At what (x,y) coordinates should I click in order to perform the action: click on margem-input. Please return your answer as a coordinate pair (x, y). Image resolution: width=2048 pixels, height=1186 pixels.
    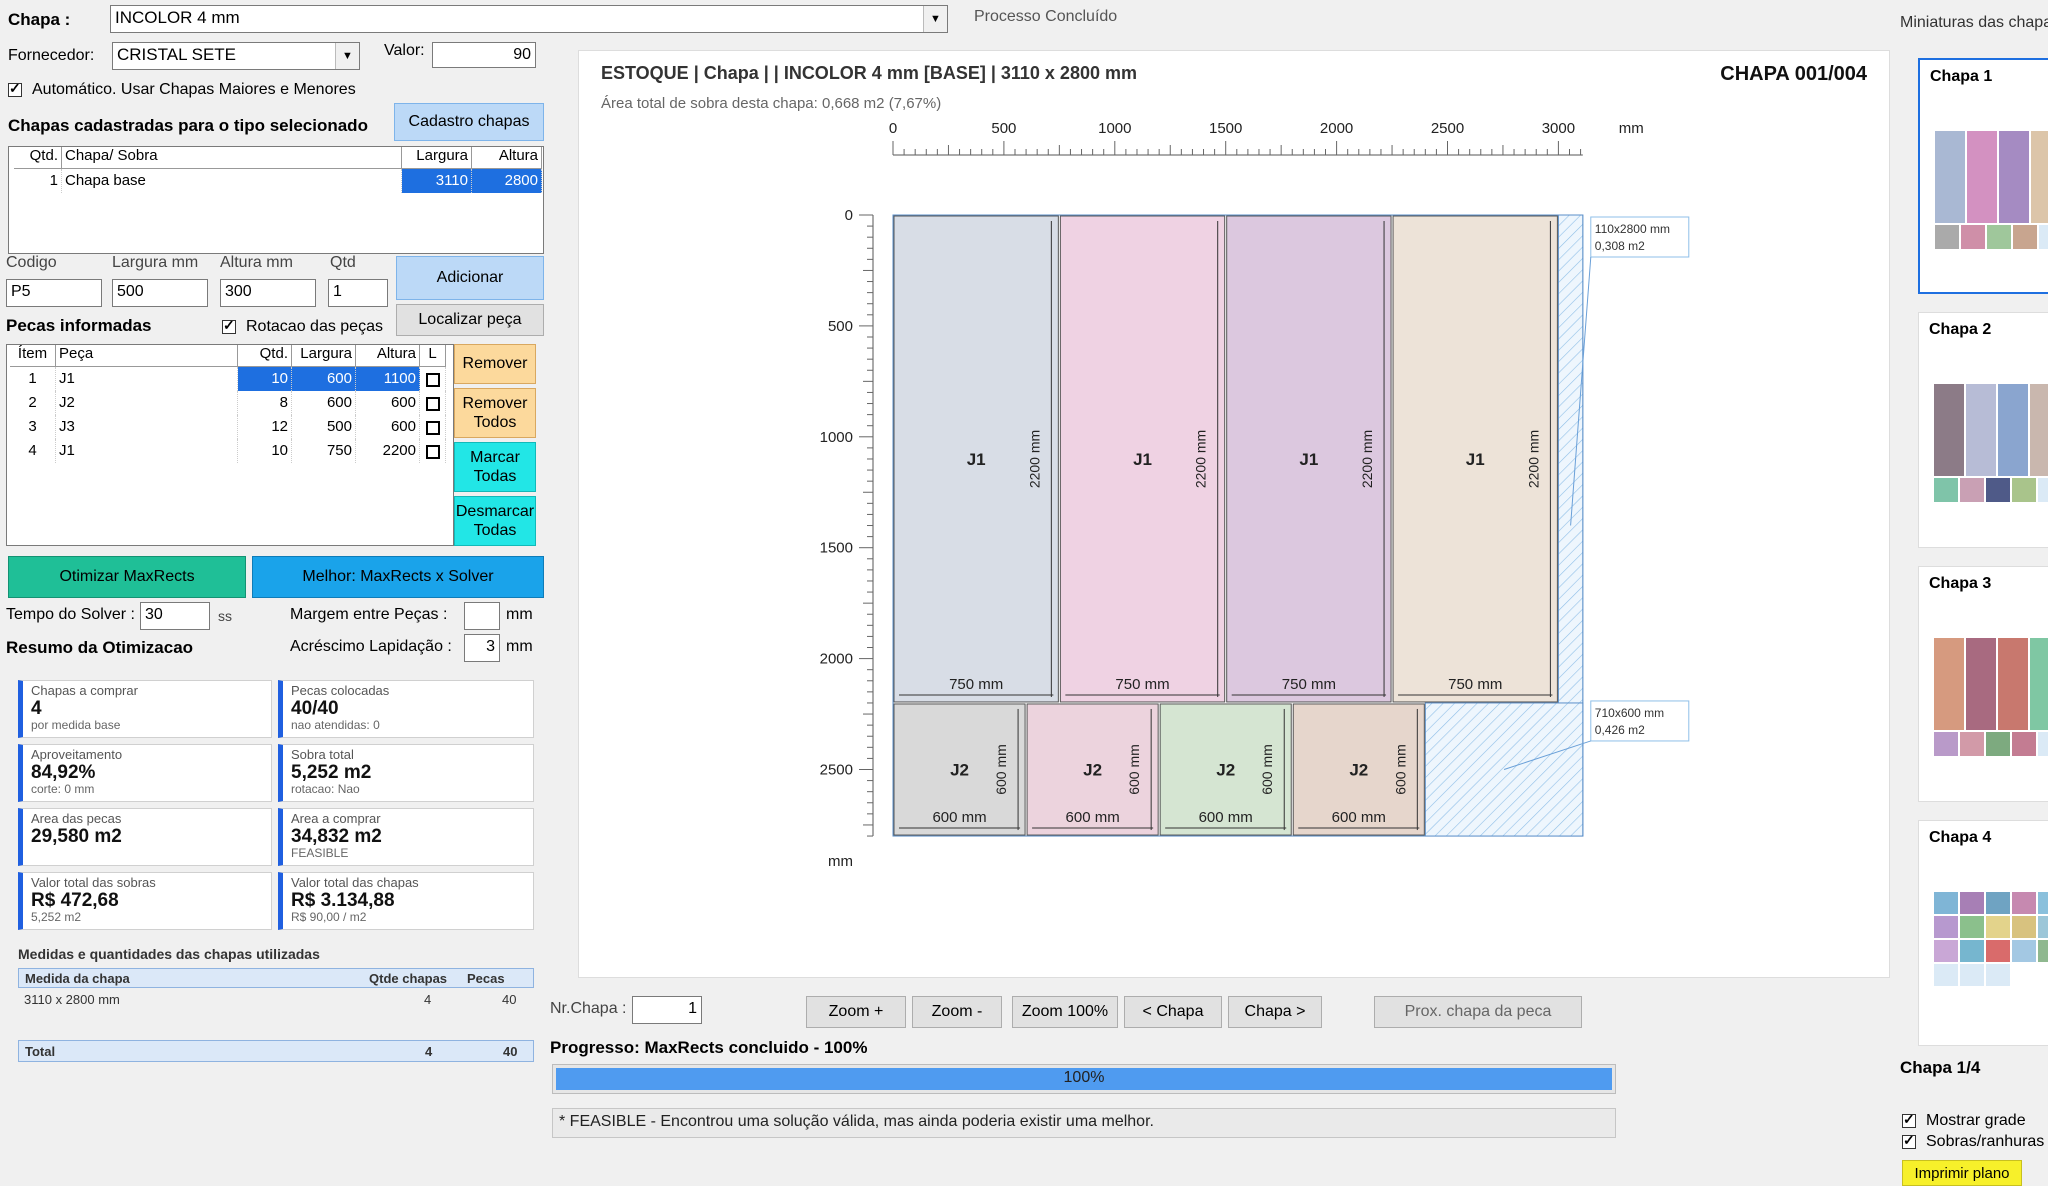
    Looking at the image, I should click on (482, 616).